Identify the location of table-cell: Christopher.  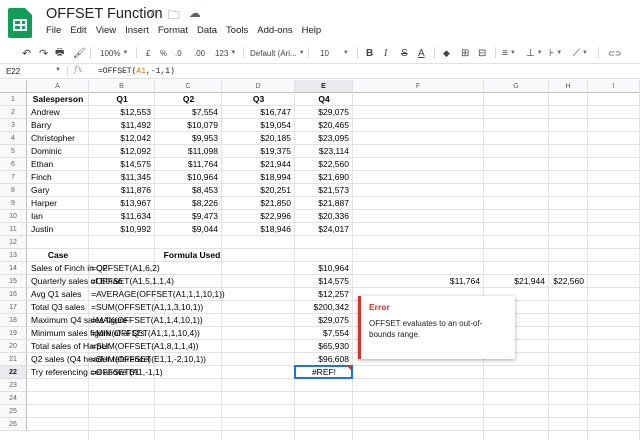
(58, 138).